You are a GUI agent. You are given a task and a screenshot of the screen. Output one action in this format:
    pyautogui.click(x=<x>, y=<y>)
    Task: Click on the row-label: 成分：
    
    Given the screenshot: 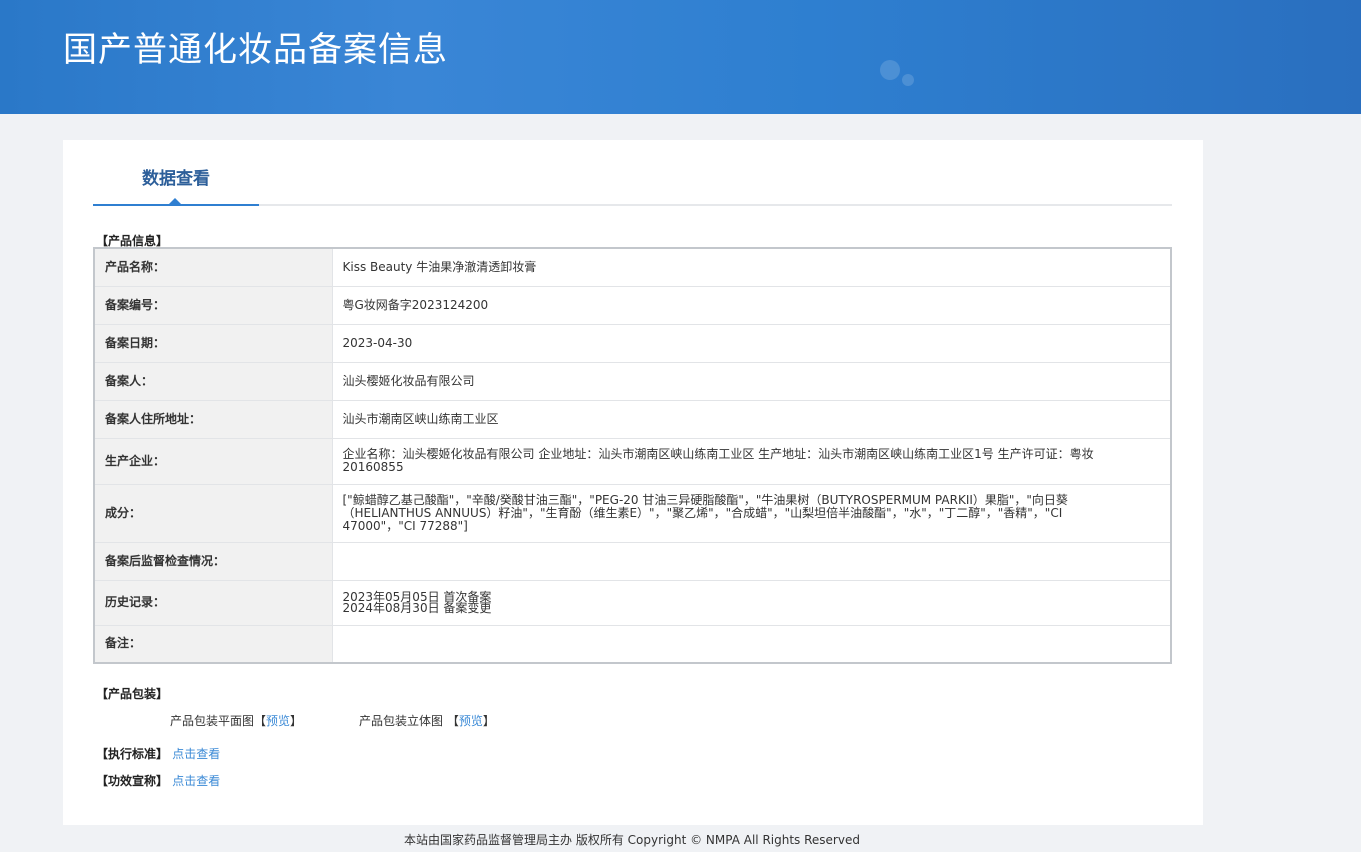 What is the action you would take?
    pyautogui.click(x=213, y=513)
    